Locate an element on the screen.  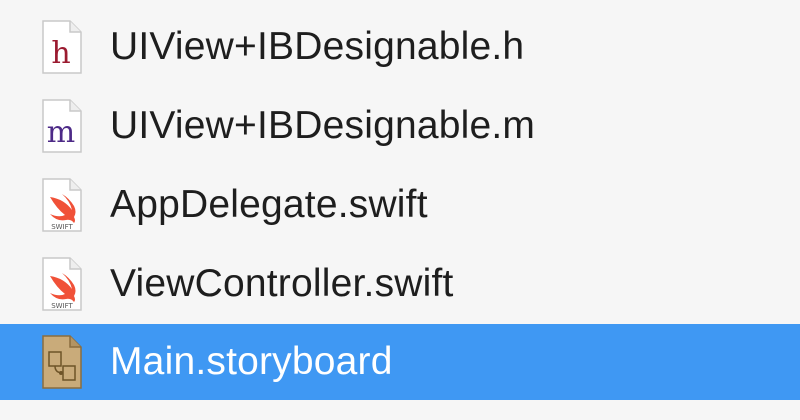
file-name-label: AppDelegate.swift is located at coordinates (269, 204).